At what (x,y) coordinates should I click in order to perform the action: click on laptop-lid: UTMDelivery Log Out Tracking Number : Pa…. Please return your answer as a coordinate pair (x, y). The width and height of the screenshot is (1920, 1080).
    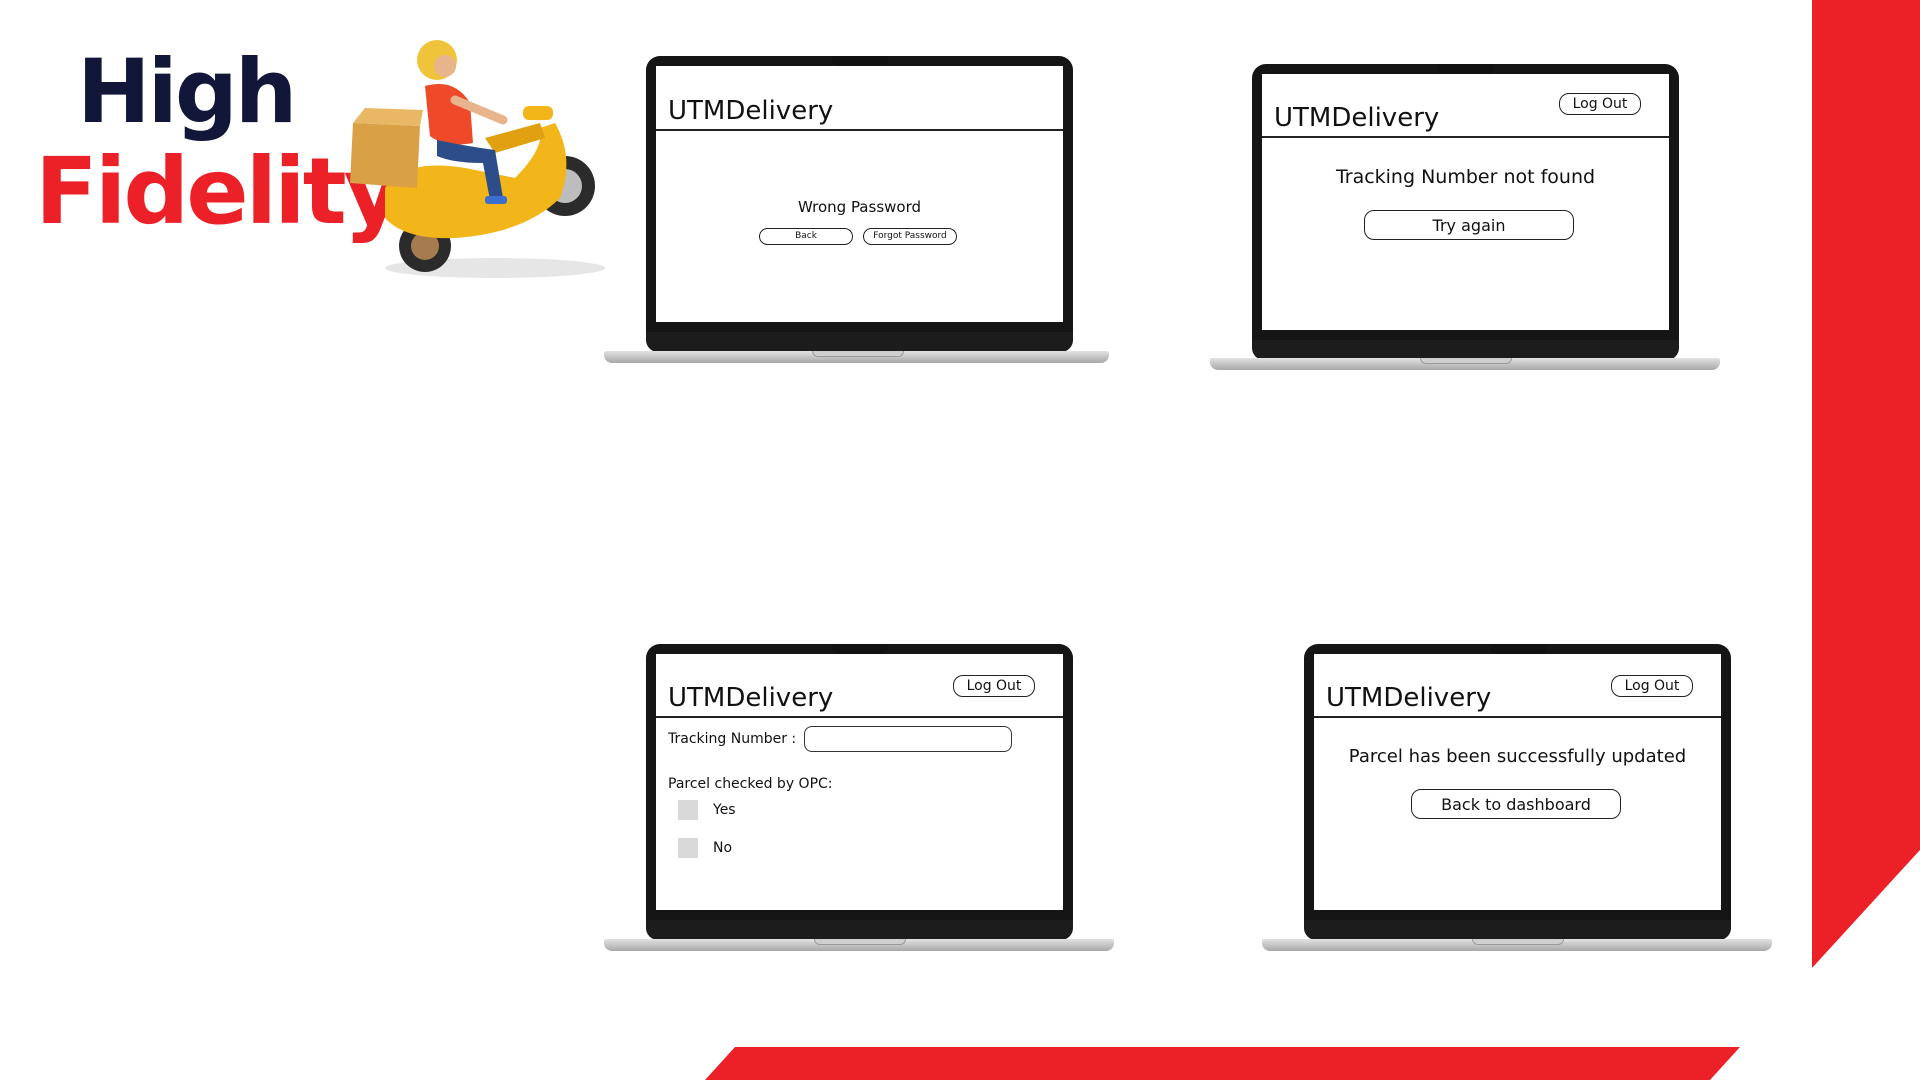
    Looking at the image, I should click on (859, 792).